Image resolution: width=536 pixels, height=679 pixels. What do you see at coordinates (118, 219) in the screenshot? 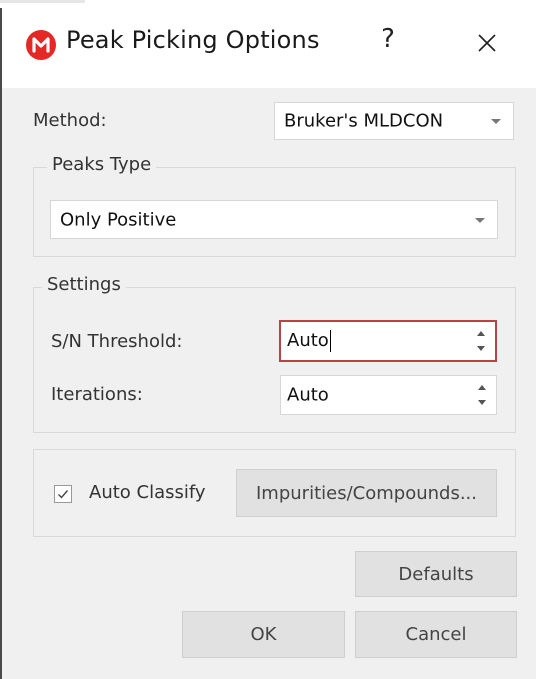
I see `peaks-type-select-value: Only Positive` at bounding box center [118, 219].